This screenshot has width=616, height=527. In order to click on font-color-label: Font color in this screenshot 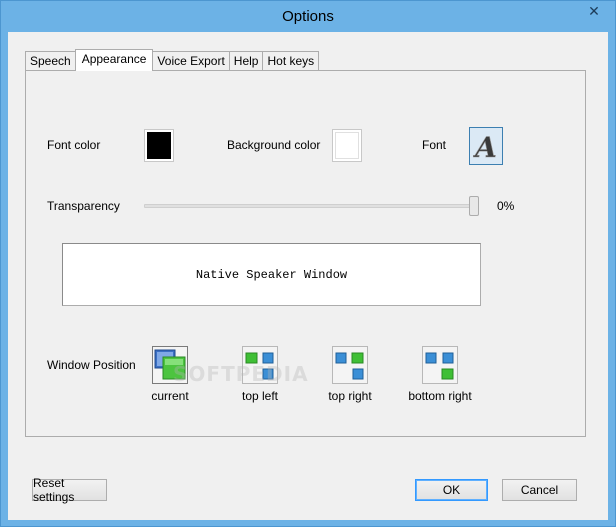, I will do `click(74, 145)`.